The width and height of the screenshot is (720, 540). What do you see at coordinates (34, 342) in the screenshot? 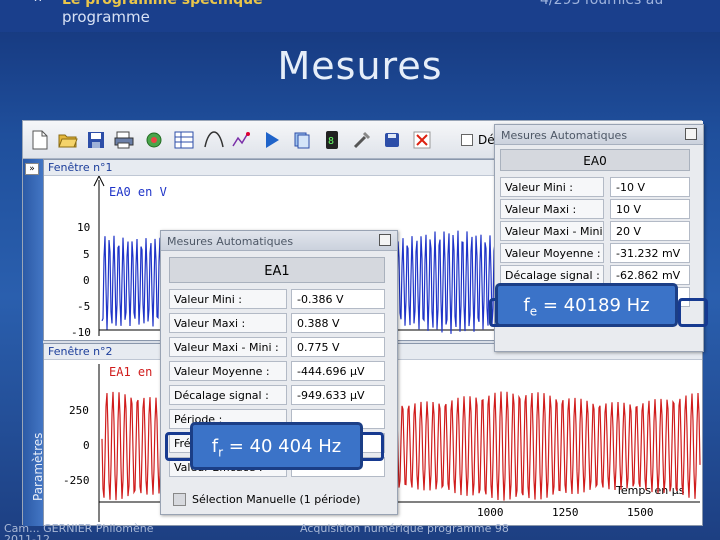
I see `parameters-sidebar: » Paramètres` at bounding box center [34, 342].